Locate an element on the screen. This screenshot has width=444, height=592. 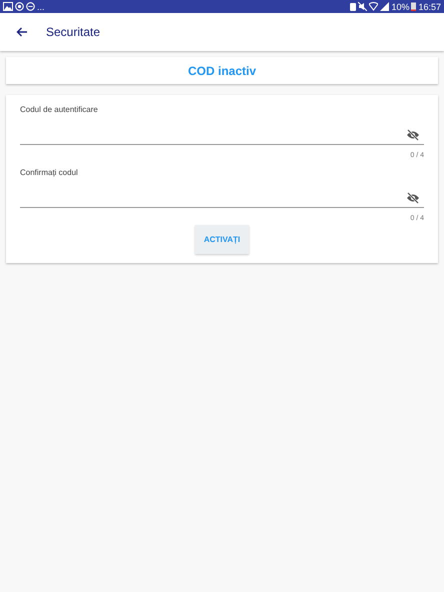
battery-icon is located at coordinates (413, 6).